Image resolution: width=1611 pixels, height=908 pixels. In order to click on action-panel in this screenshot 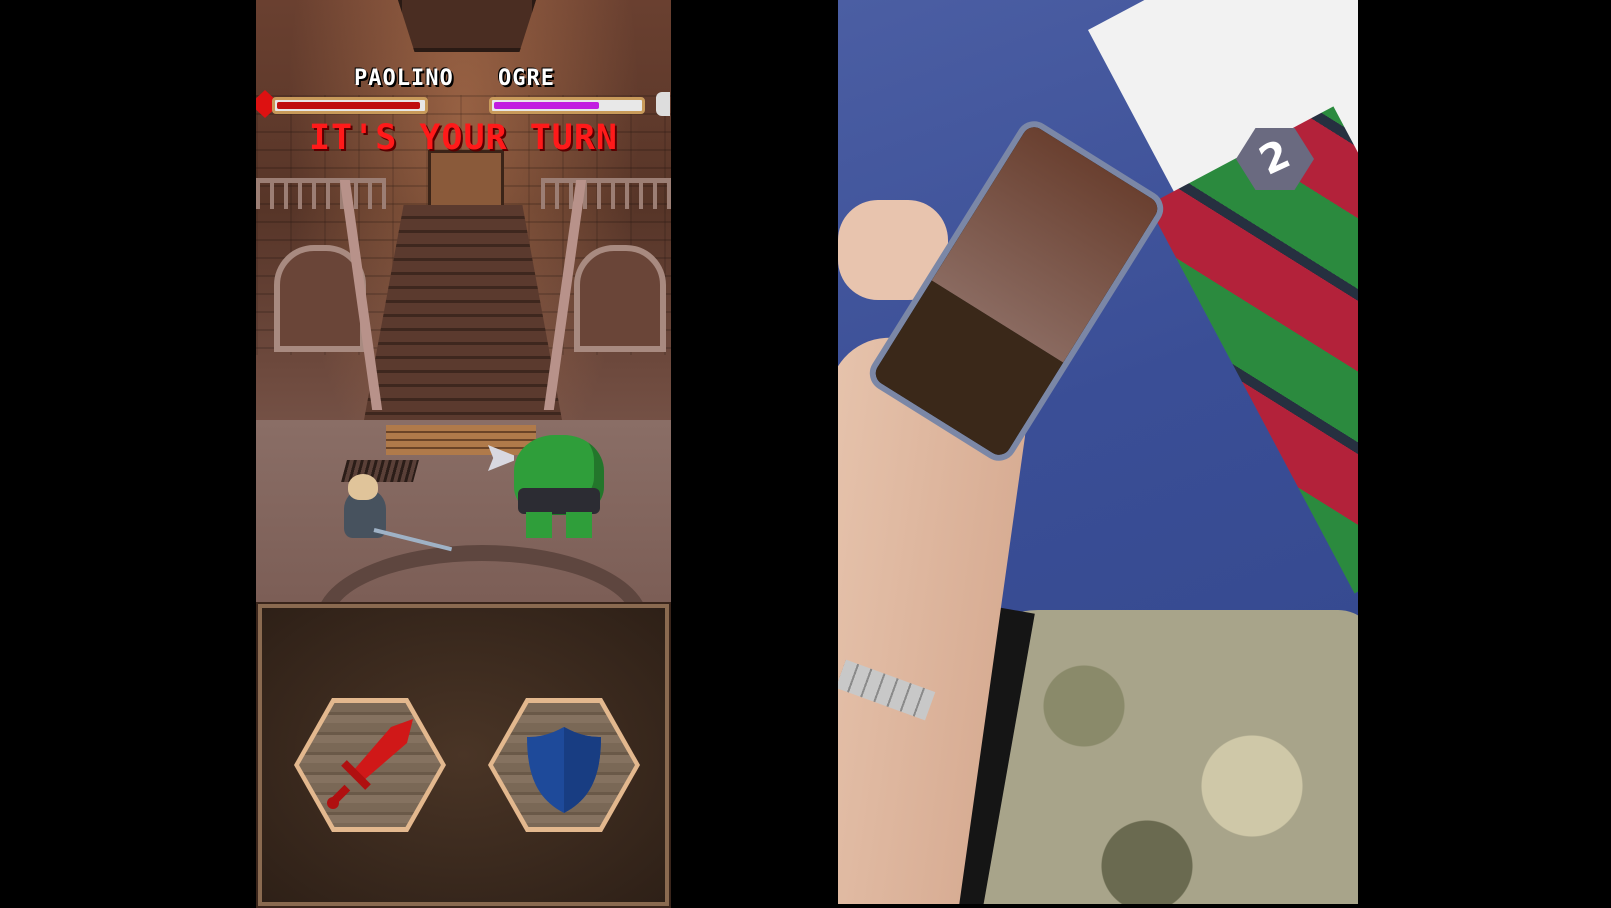, I will do `click(463, 755)`.